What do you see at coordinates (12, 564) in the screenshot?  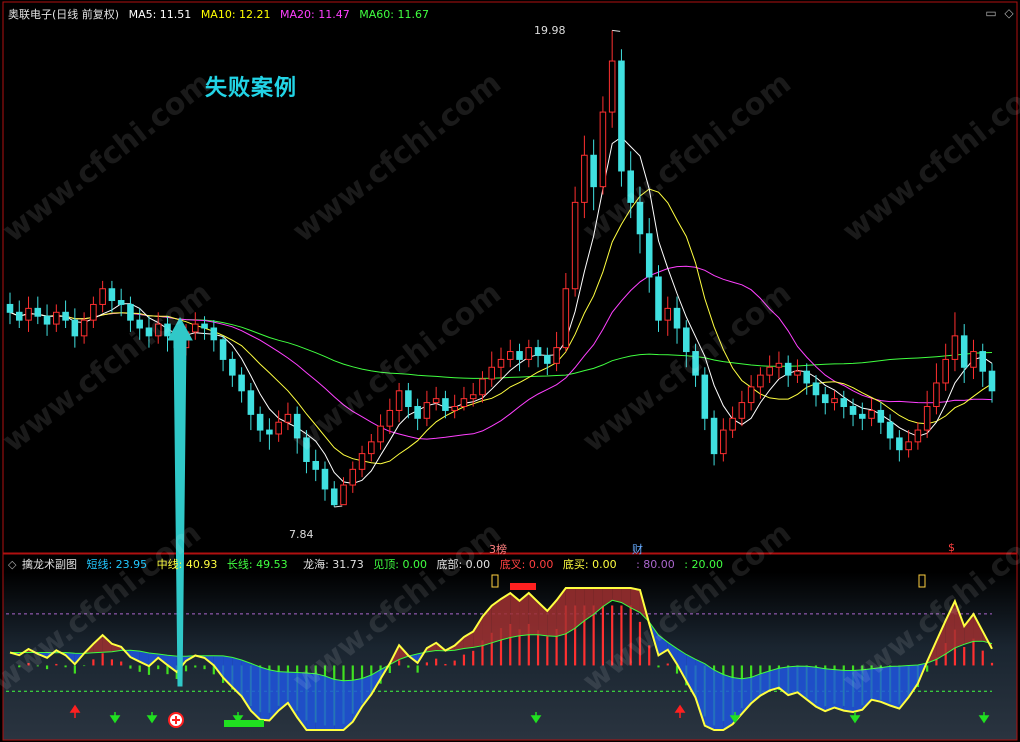 I see `collapse-toggle-icon: ◇` at bounding box center [12, 564].